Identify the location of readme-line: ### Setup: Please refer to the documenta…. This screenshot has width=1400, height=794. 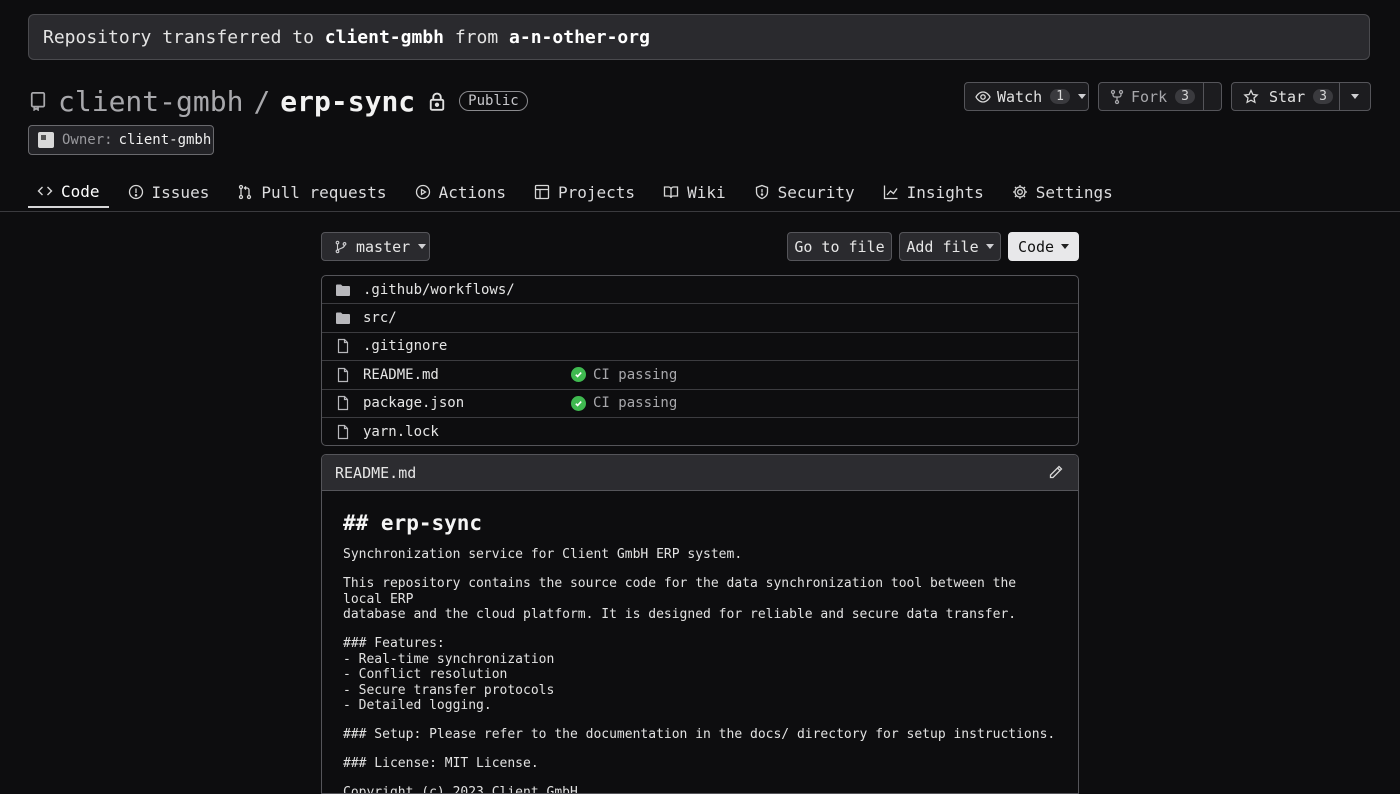
(699, 734).